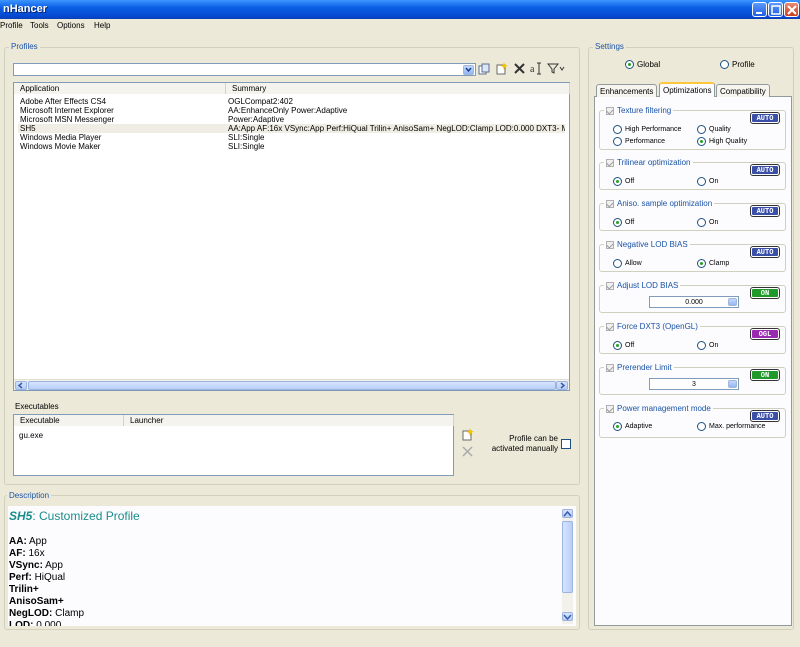 The width and height of the screenshot is (800, 647). Describe the element at coordinates (759, 9) in the screenshot. I see `minimize-button` at that location.